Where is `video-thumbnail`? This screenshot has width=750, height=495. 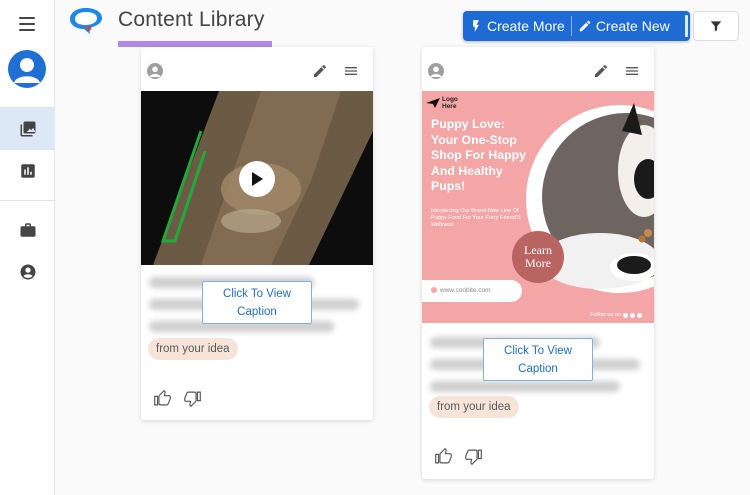 video-thumbnail is located at coordinates (257, 178).